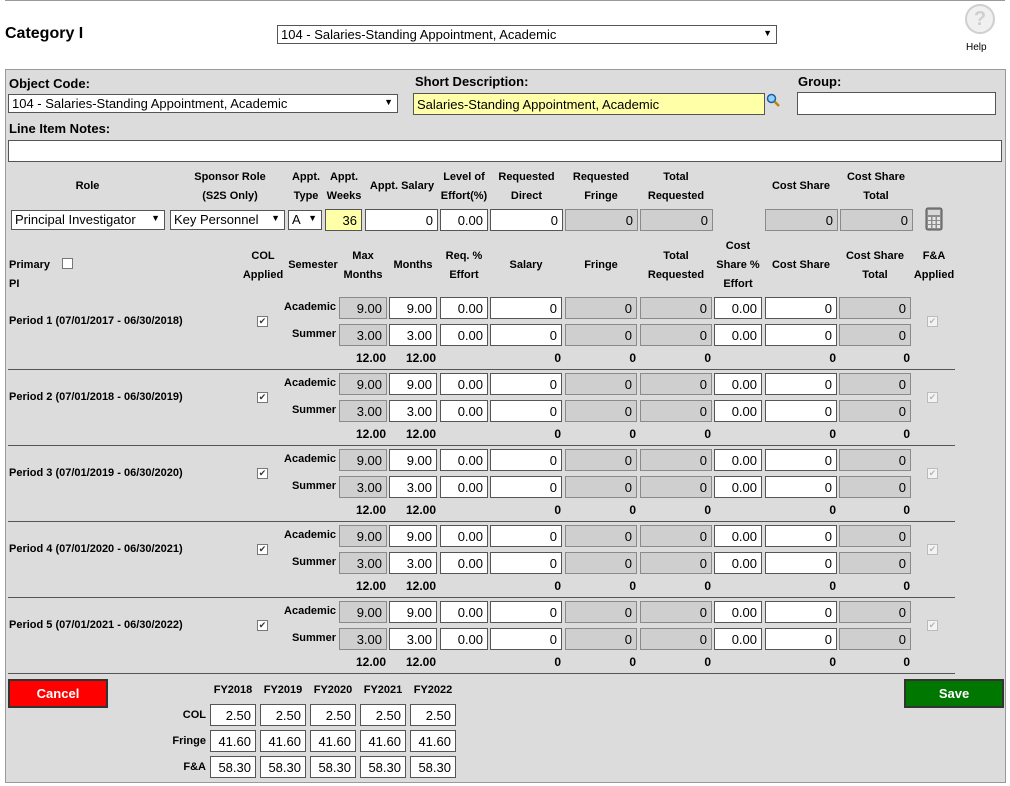  I want to click on period-label: Period 5 (07/01/2021 - 06/30/2022), so click(96, 625).